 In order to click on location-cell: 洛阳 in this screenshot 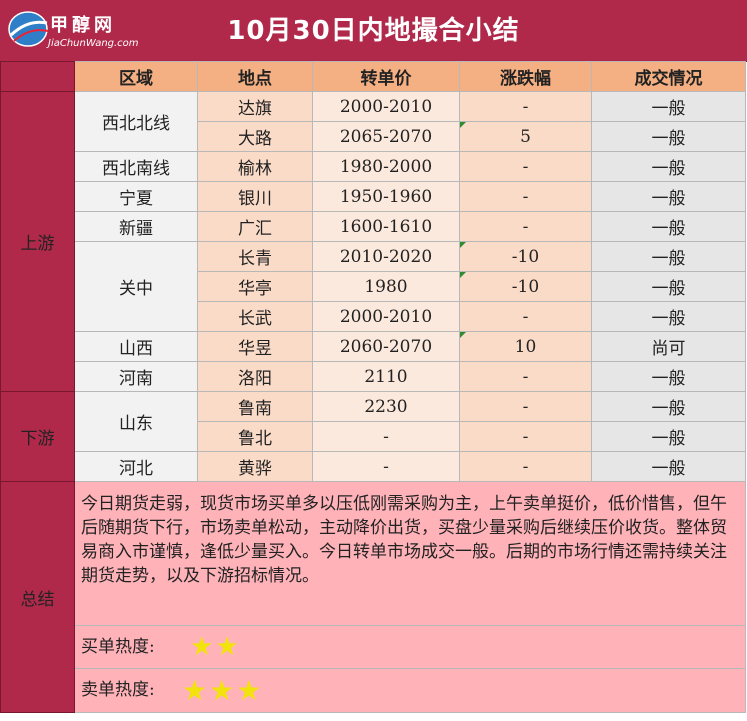, I will do `click(255, 376)`.